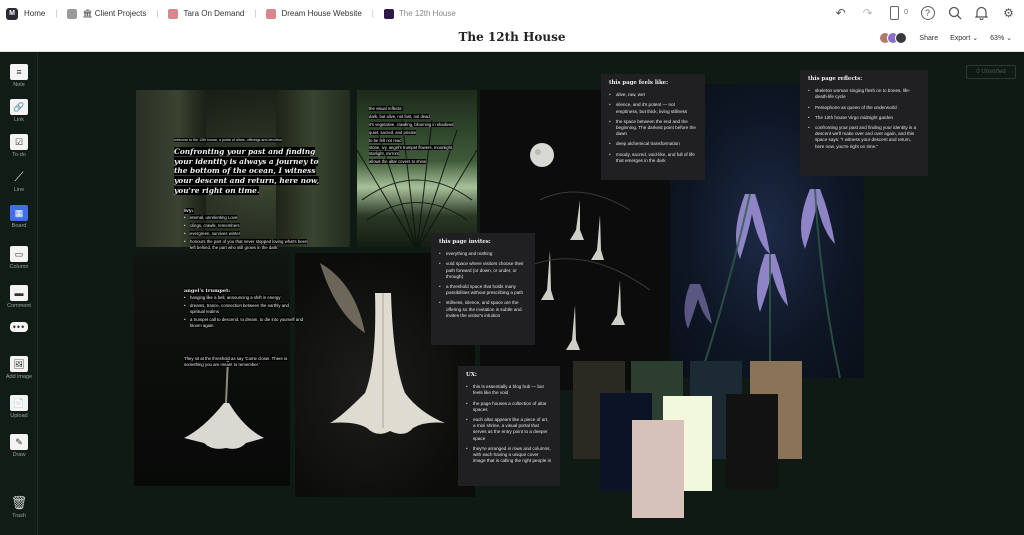 The width and height of the screenshot is (1024, 535). I want to click on collaborator-avatars, so click(893, 38).